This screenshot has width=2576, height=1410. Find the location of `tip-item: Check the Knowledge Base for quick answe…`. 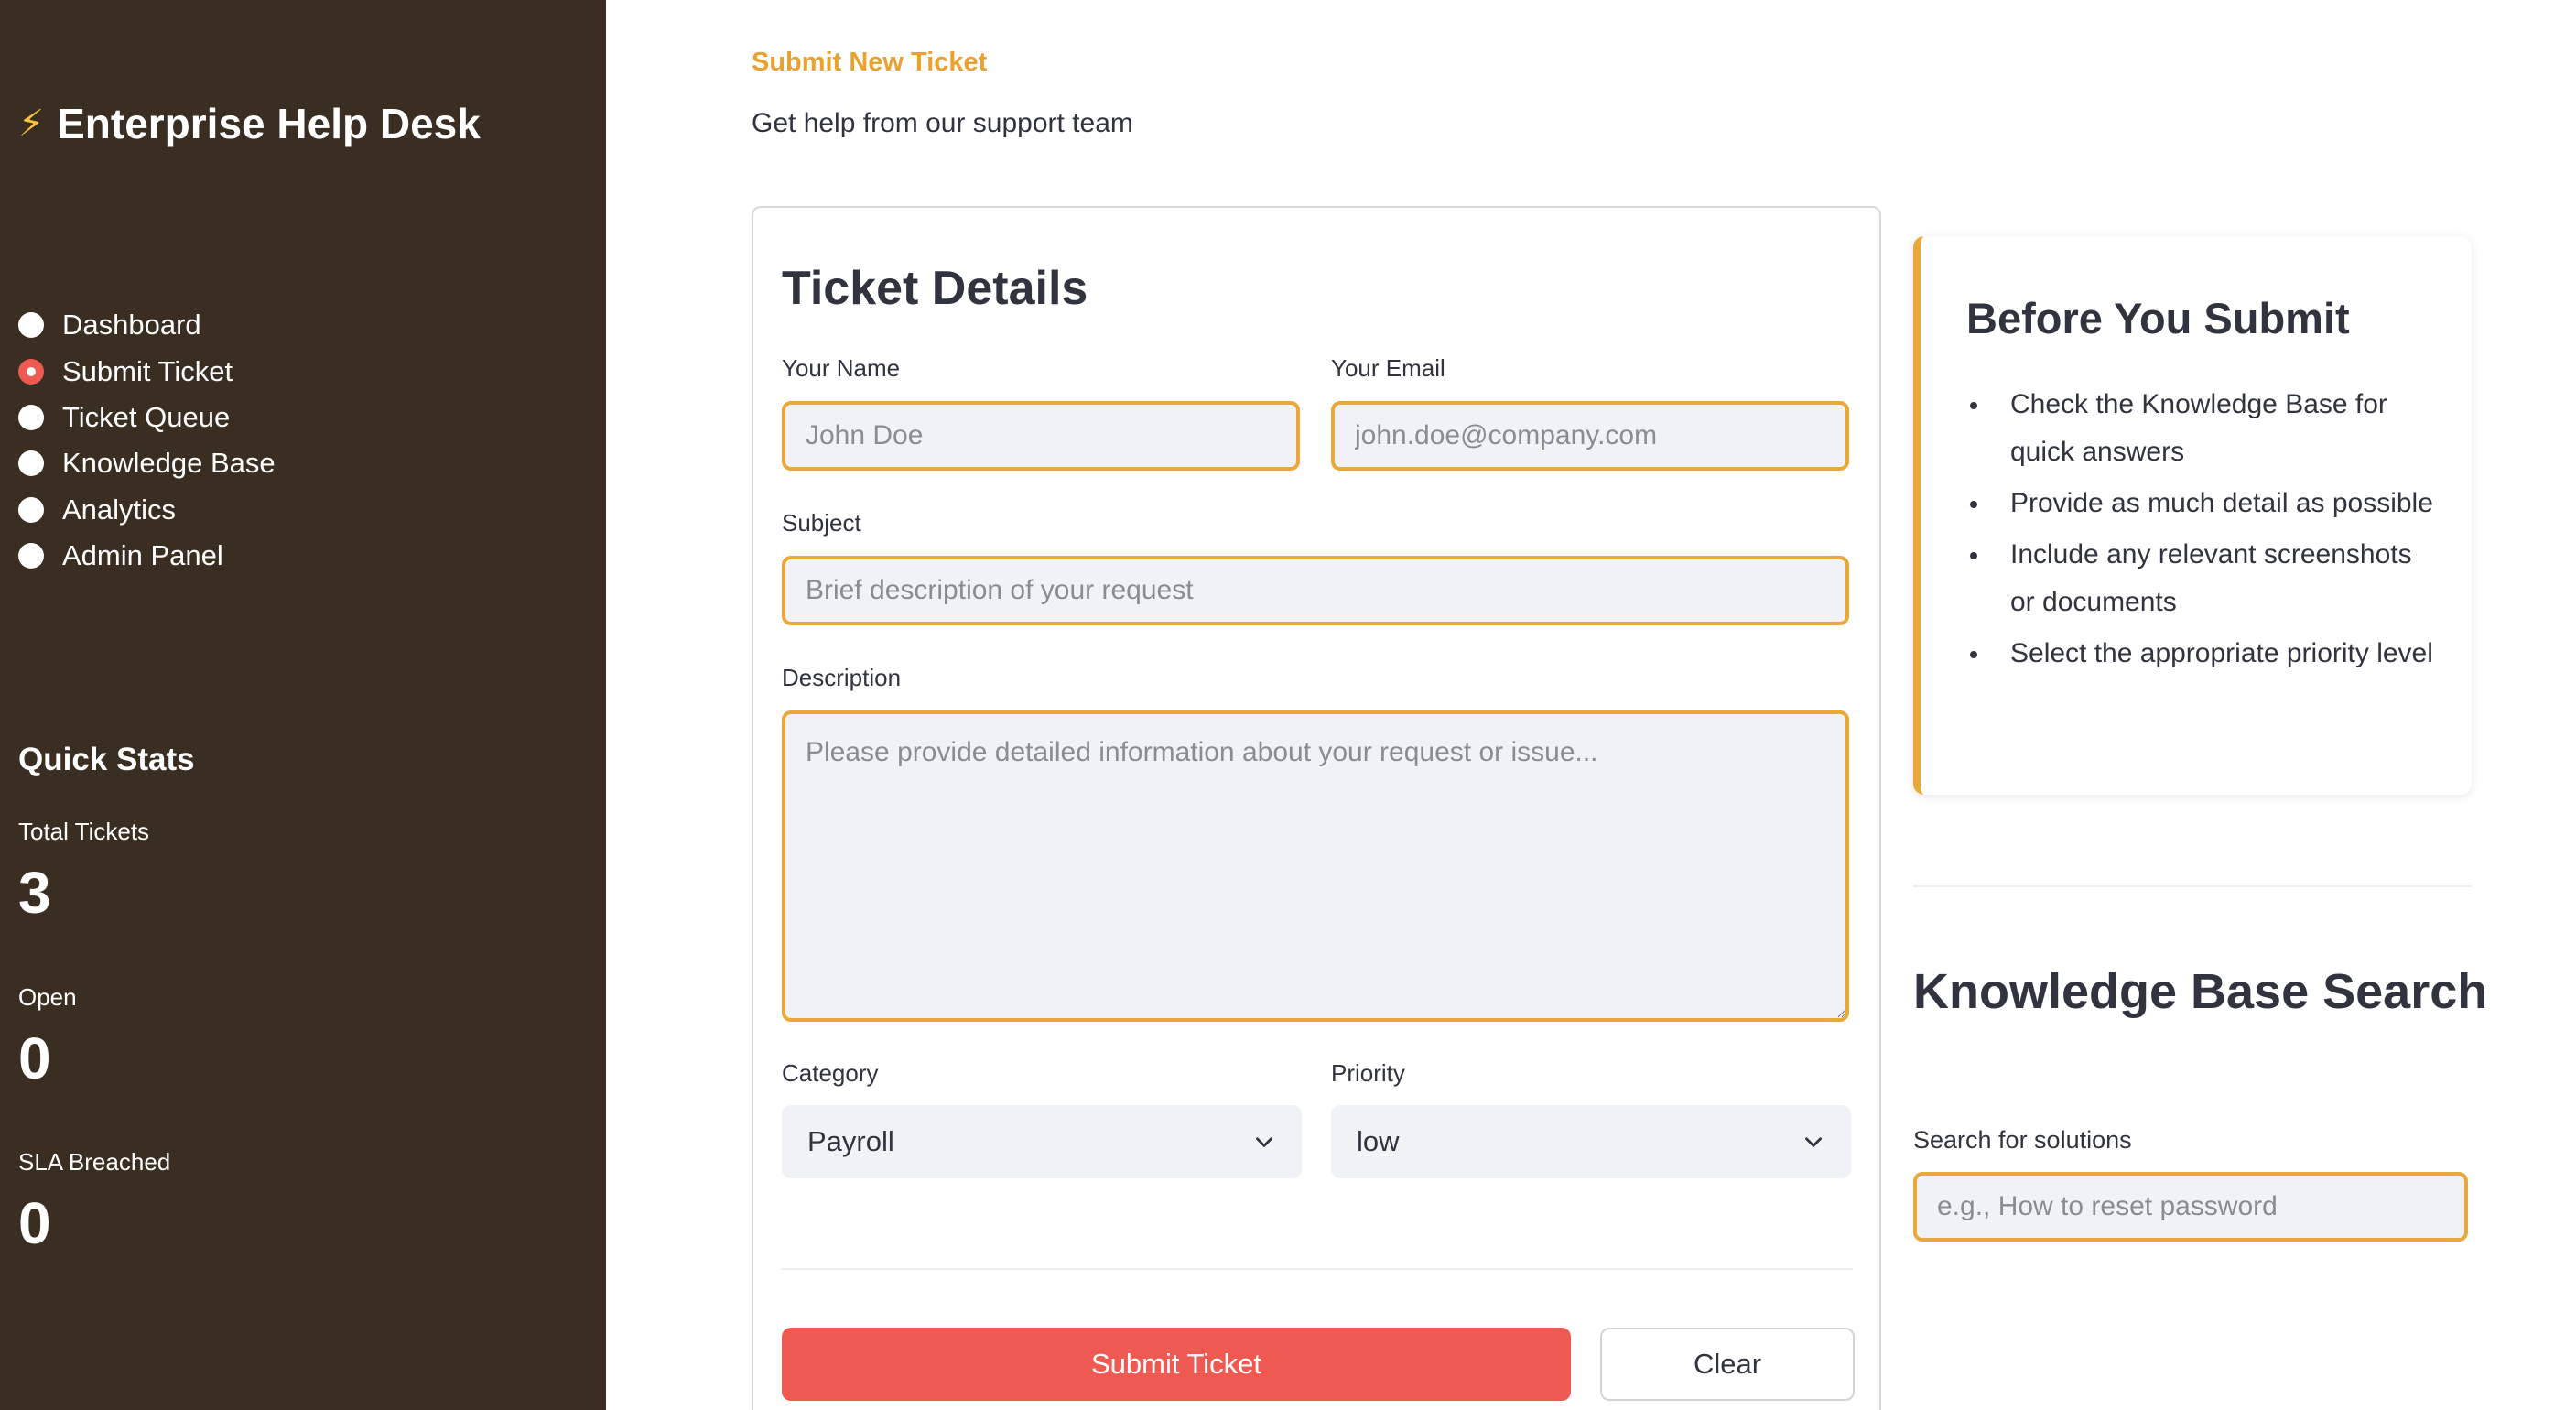

tip-item: Check the Knowledge Base for quick answe… is located at coordinates (2204, 428).